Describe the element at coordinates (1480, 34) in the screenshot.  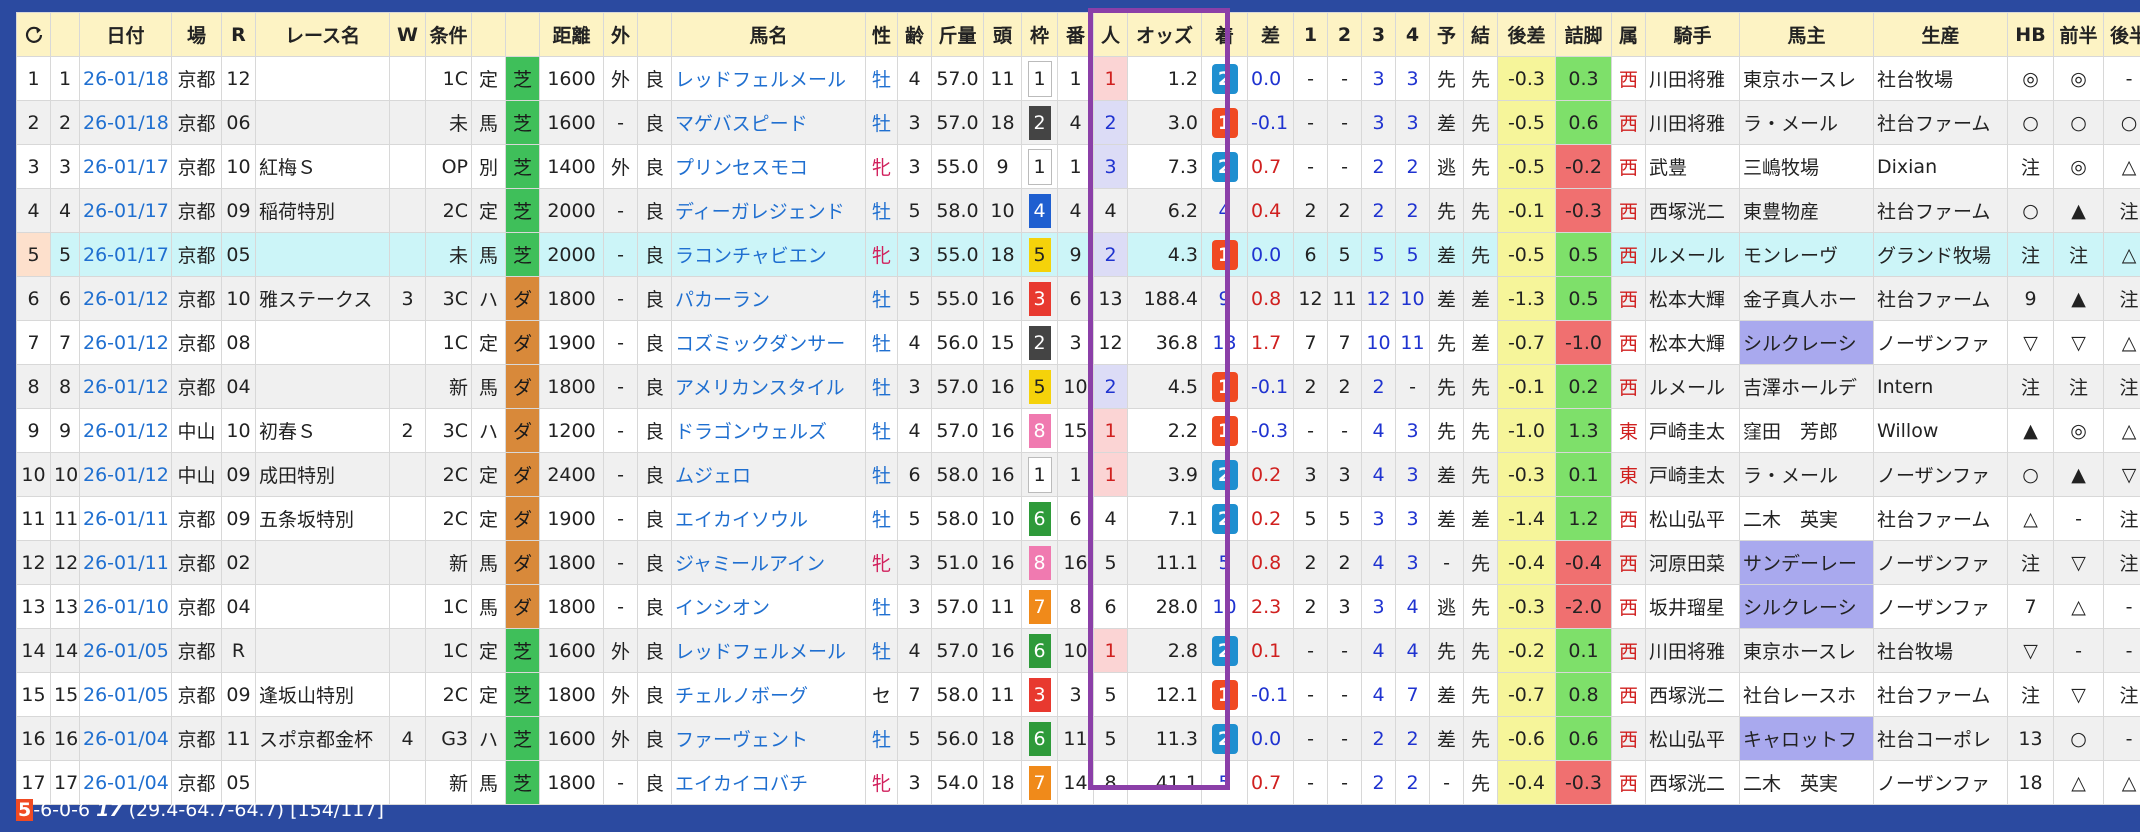
I see `col-header-result: 結` at that location.